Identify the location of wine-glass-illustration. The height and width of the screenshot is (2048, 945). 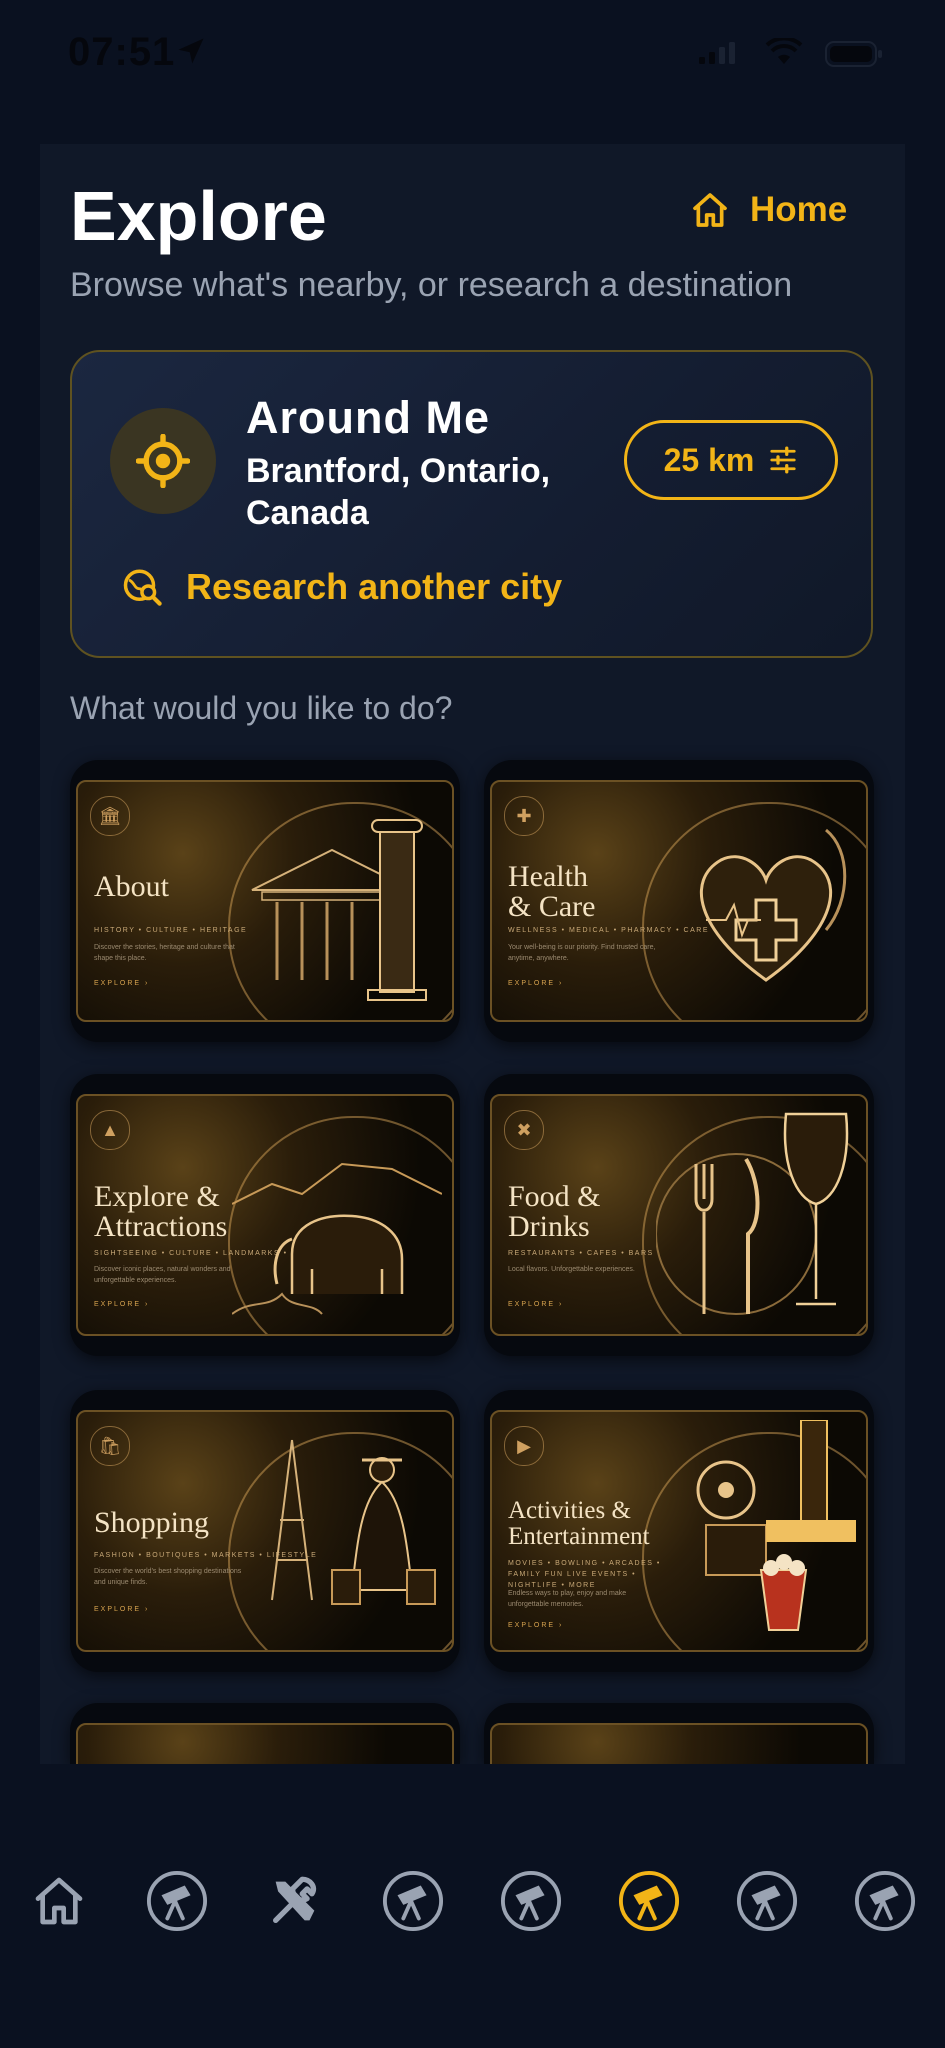
(752, 1213).